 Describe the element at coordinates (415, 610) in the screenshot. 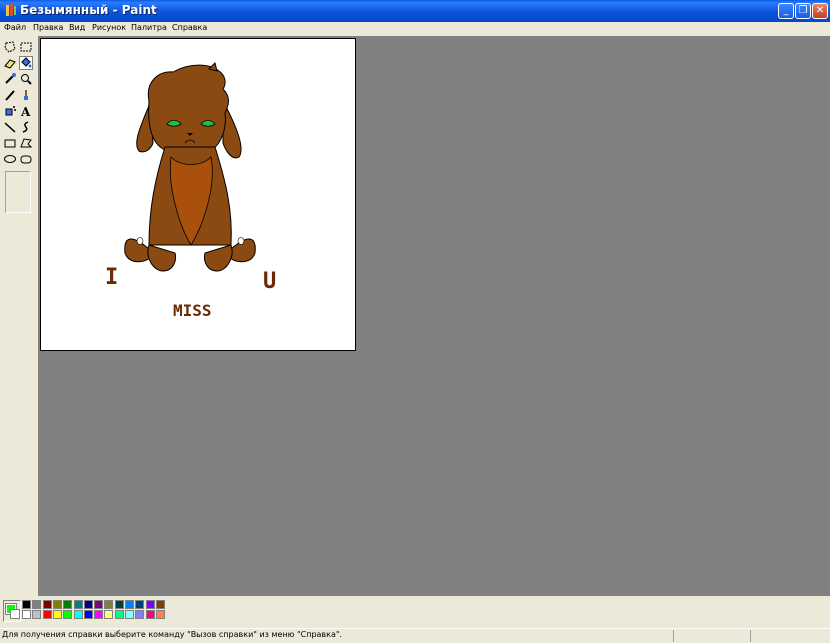

I see `color-palette` at that location.